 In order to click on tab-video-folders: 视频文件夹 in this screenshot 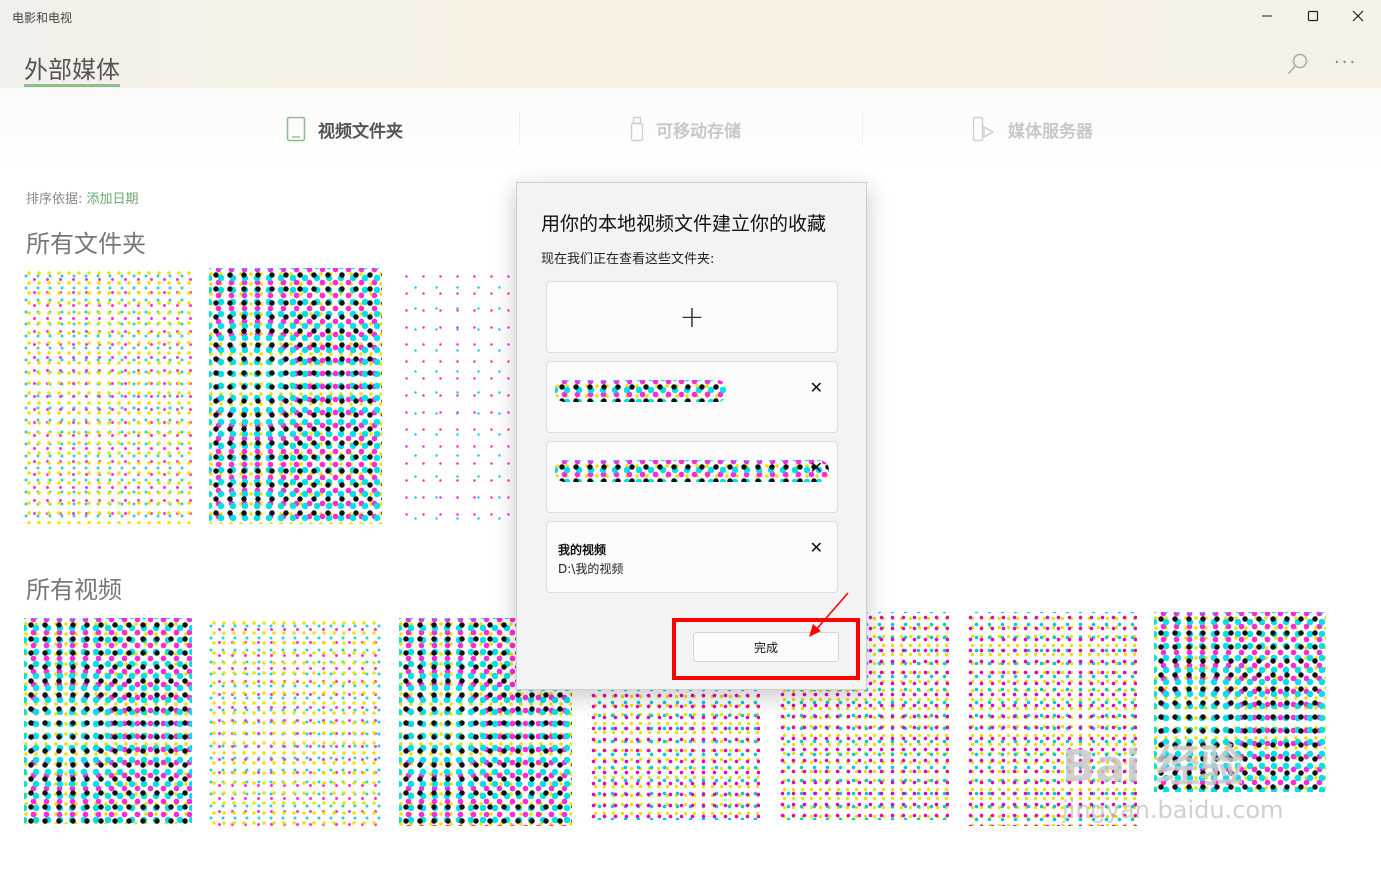, I will do `click(344, 129)`.